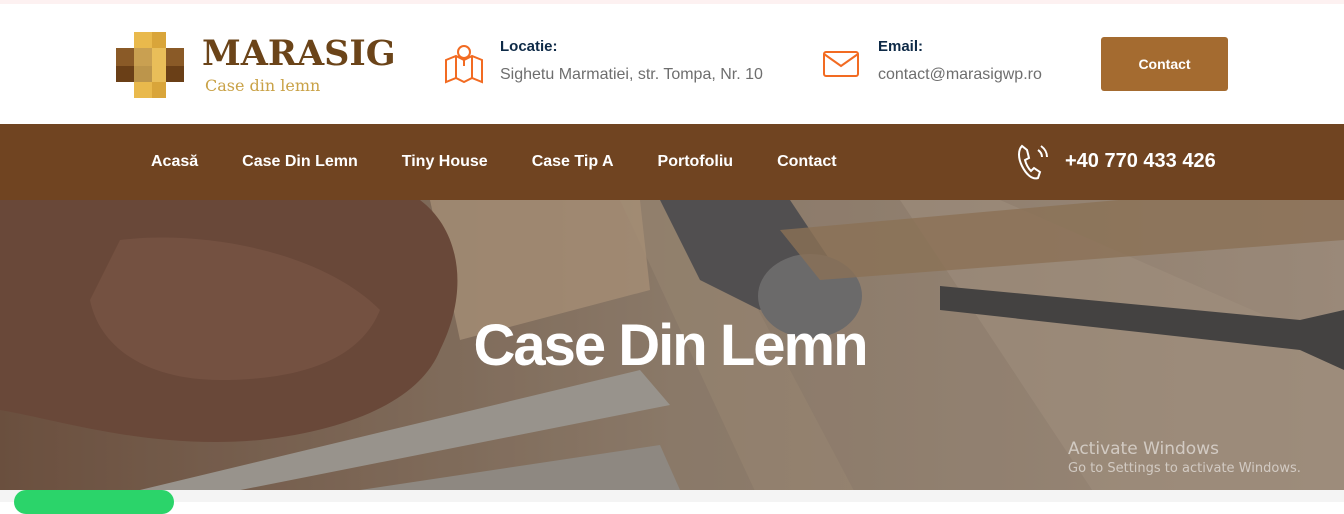  I want to click on email-title: Email:, so click(901, 46).